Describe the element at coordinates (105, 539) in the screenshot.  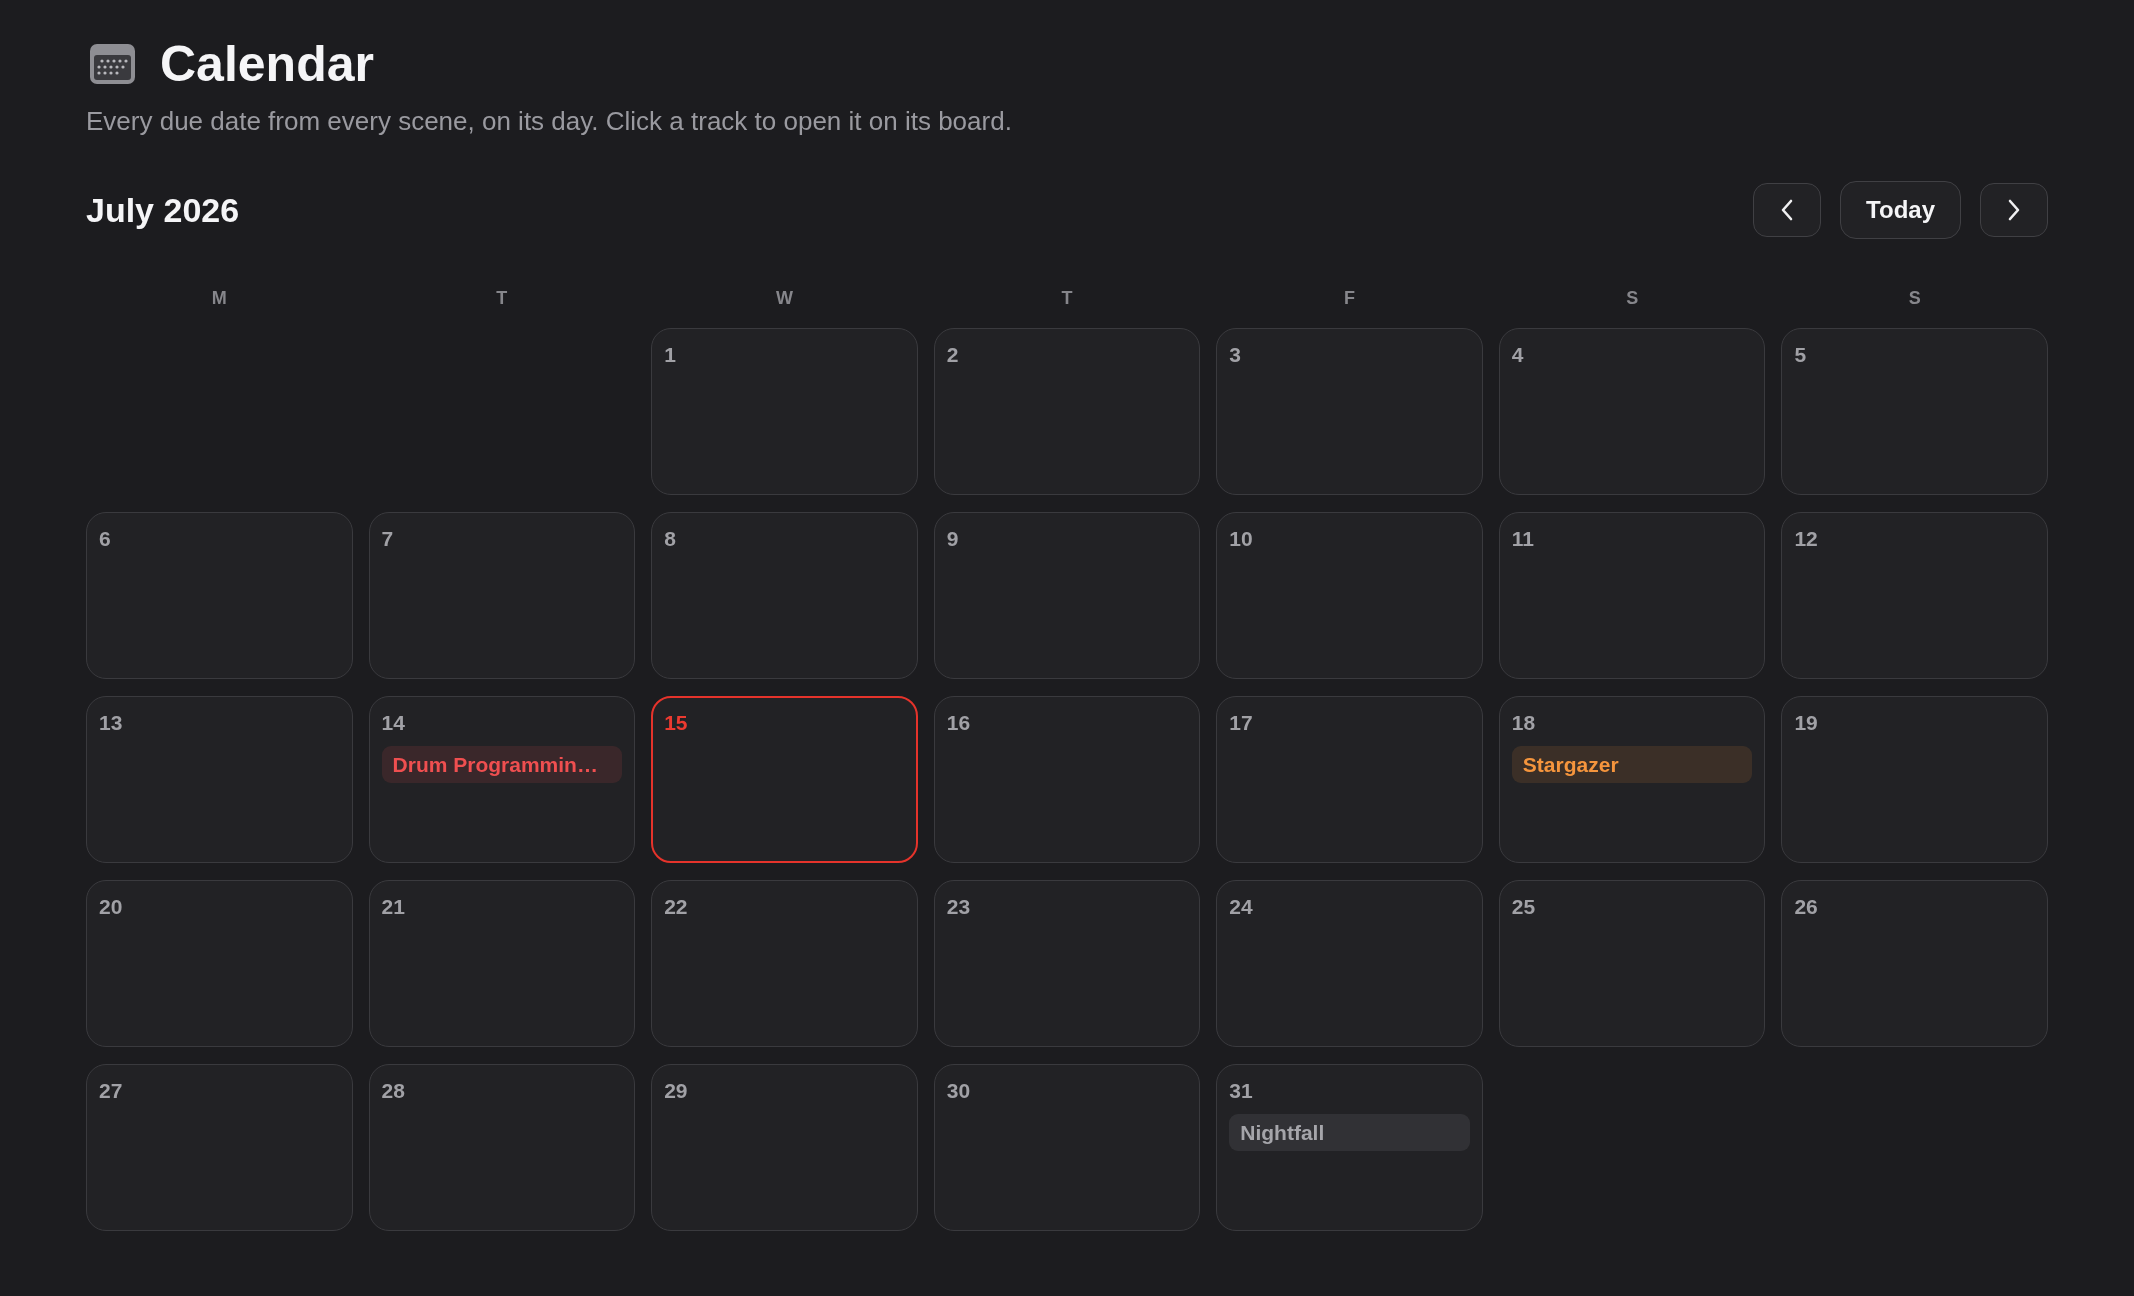
I see `day-number: 6` at that location.